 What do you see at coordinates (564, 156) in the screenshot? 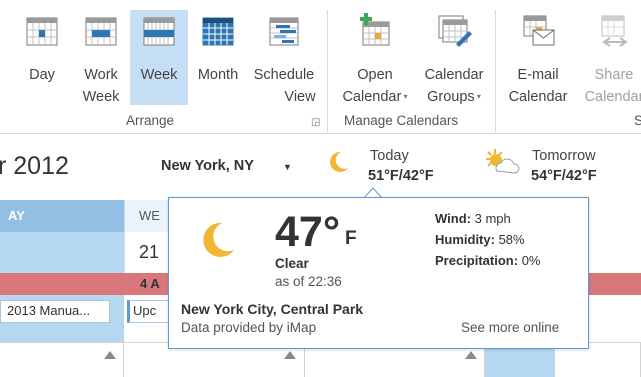
I see `tomorrow-label: Tomorrow` at bounding box center [564, 156].